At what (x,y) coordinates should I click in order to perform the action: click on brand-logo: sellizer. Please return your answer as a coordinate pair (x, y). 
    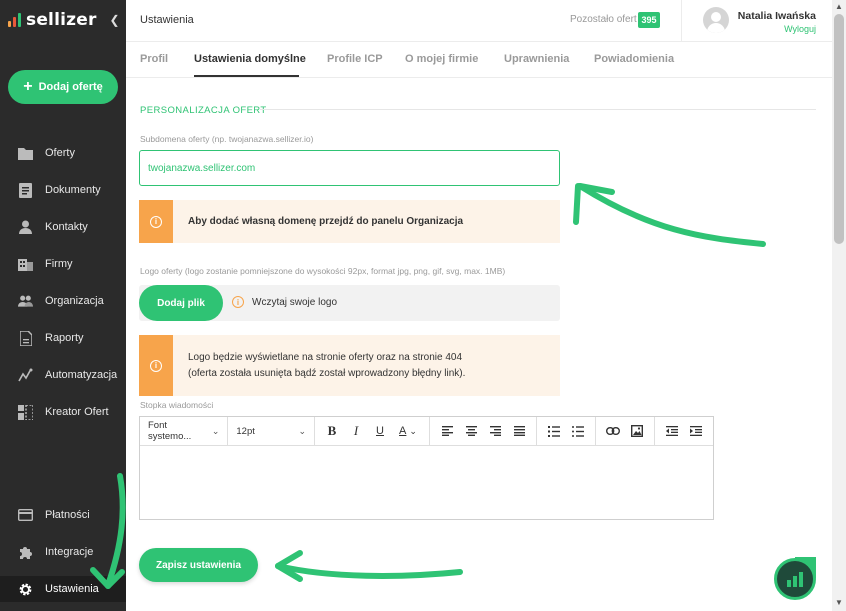
    Looking at the image, I should click on (52, 20).